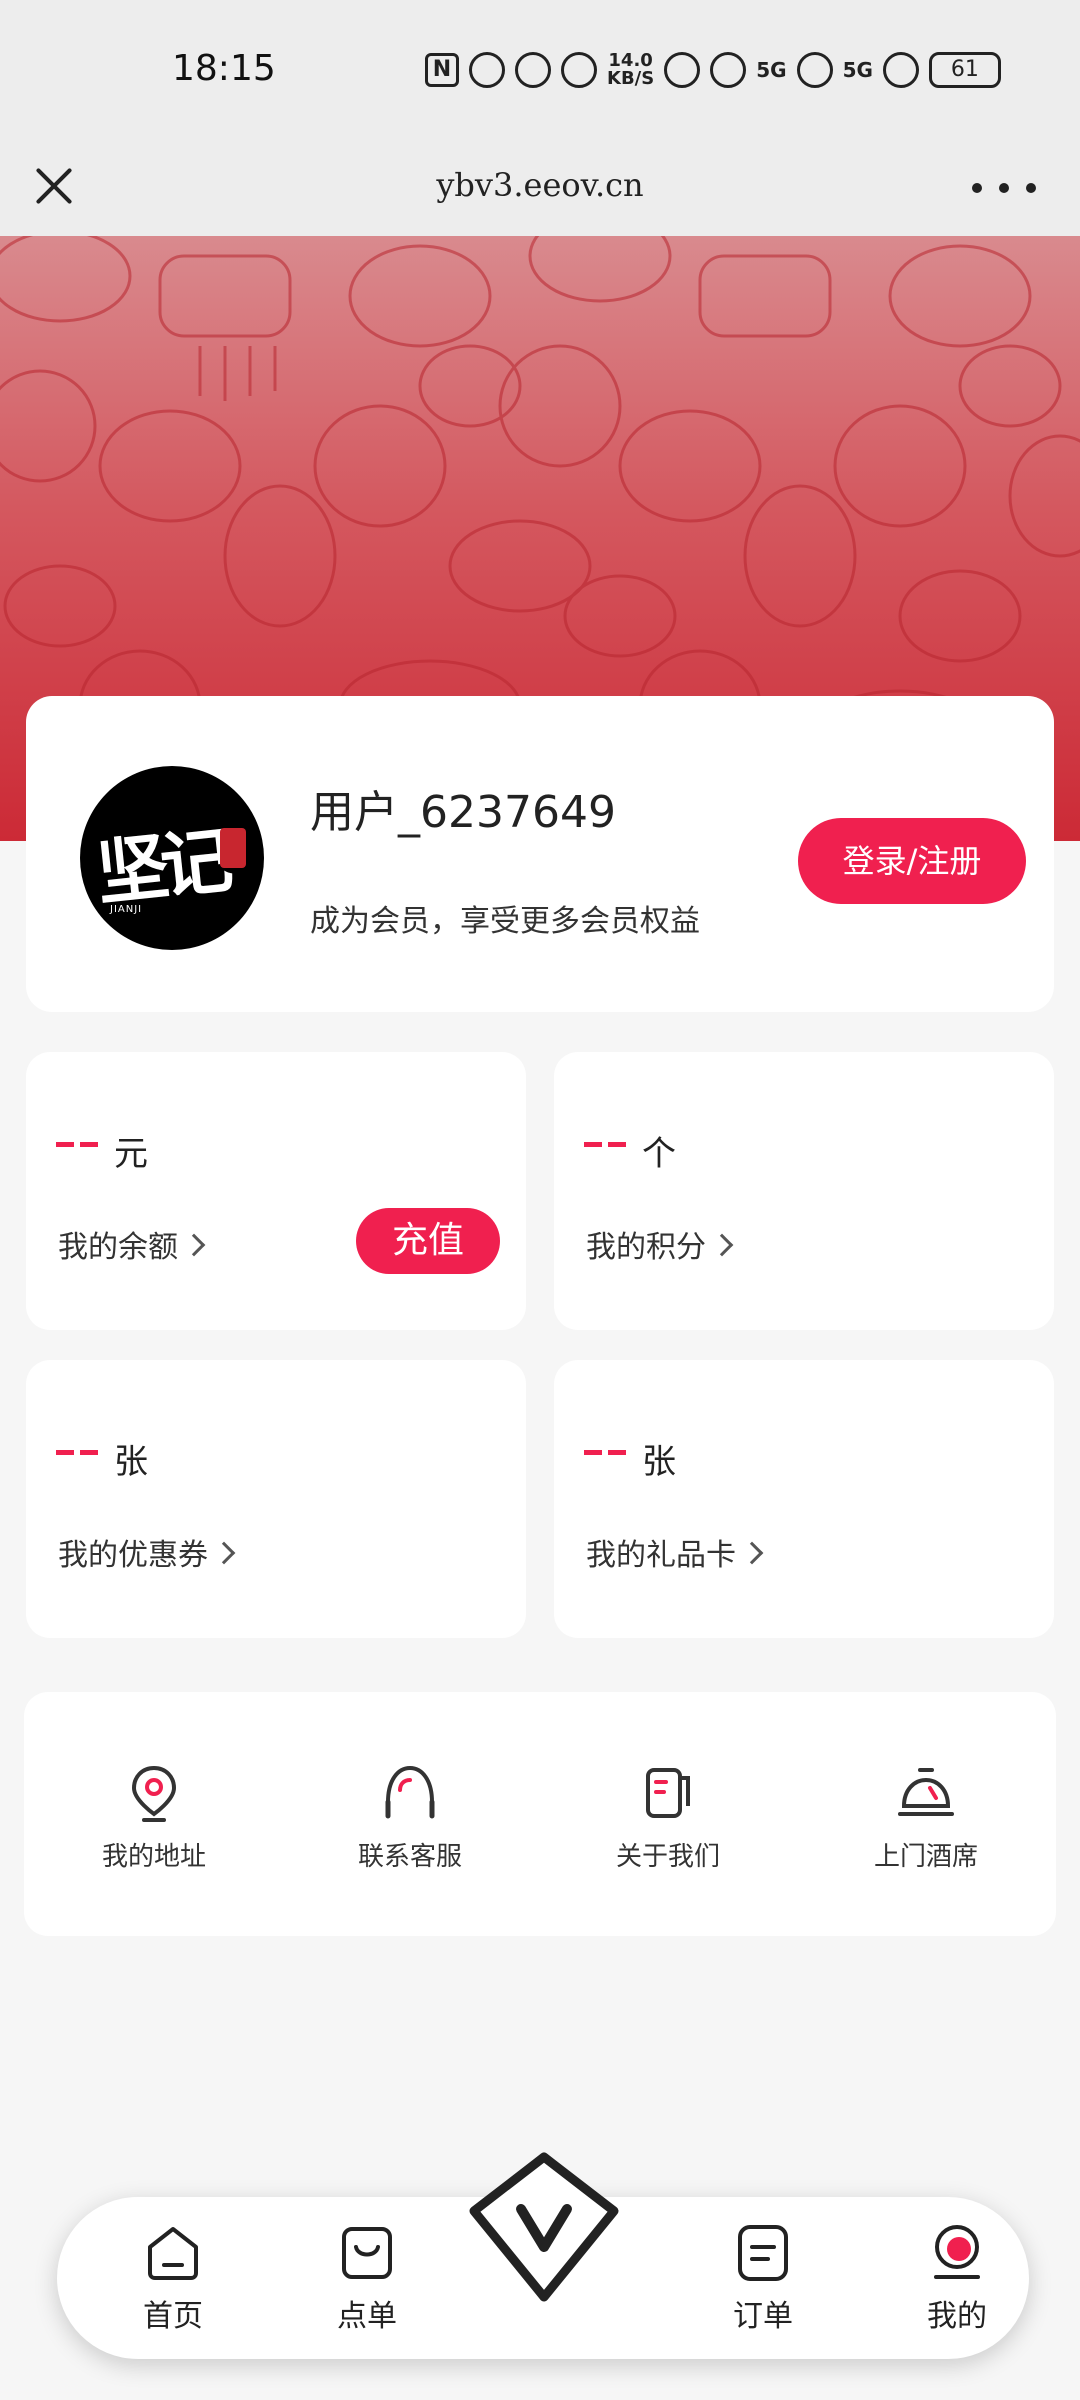  What do you see at coordinates (682, 70) in the screenshot?
I see `hd-icon` at bounding box center [682, 70].